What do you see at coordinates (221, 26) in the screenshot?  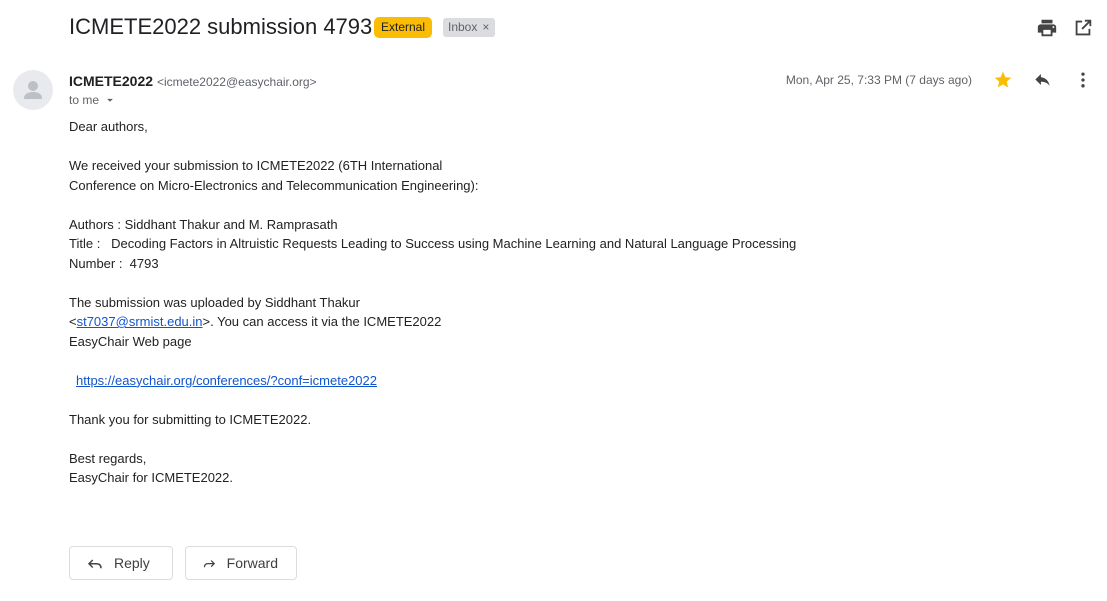 I see `email-subject: ICMETE2022 submission 4793` at bounding box center [221, 26].